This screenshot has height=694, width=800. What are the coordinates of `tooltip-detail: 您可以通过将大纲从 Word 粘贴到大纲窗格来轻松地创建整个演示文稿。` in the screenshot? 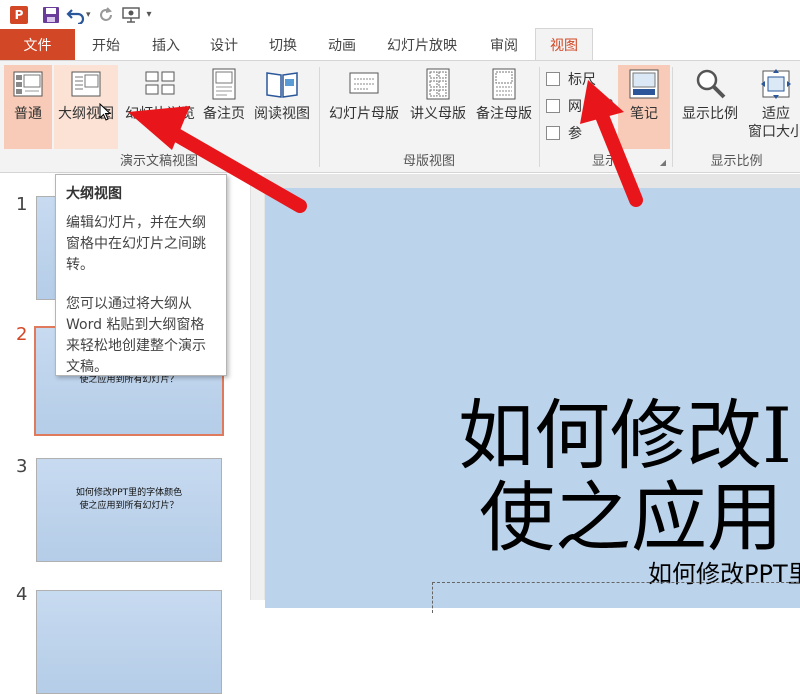 It's located at (136, 335).